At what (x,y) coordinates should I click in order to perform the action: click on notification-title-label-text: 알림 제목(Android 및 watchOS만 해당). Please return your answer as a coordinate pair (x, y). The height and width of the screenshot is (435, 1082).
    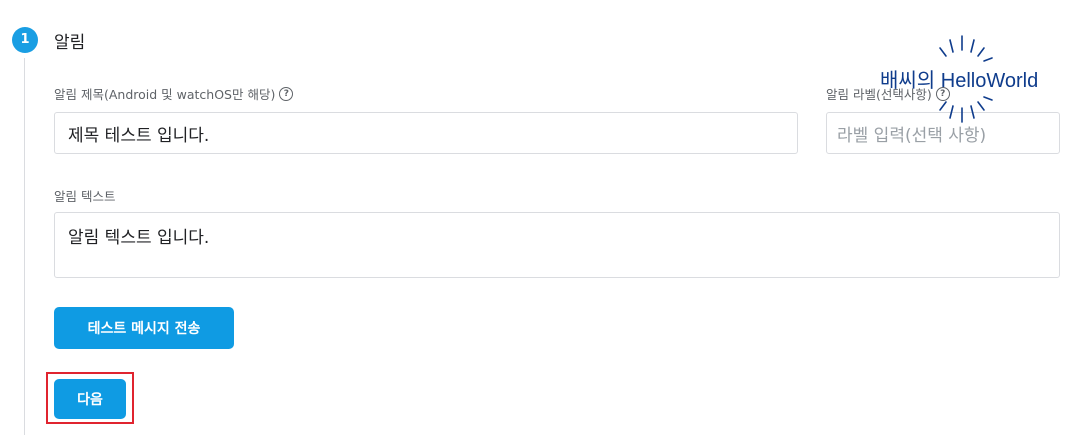
    Looking at the image, I should click on (165, 94).